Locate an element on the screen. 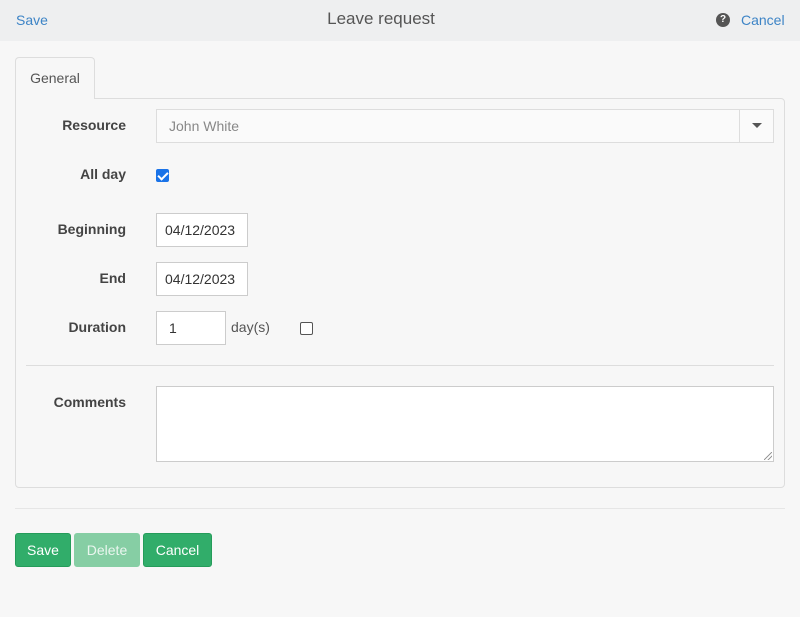  cancel-button: Cancel is located at coordinates (177, 550).